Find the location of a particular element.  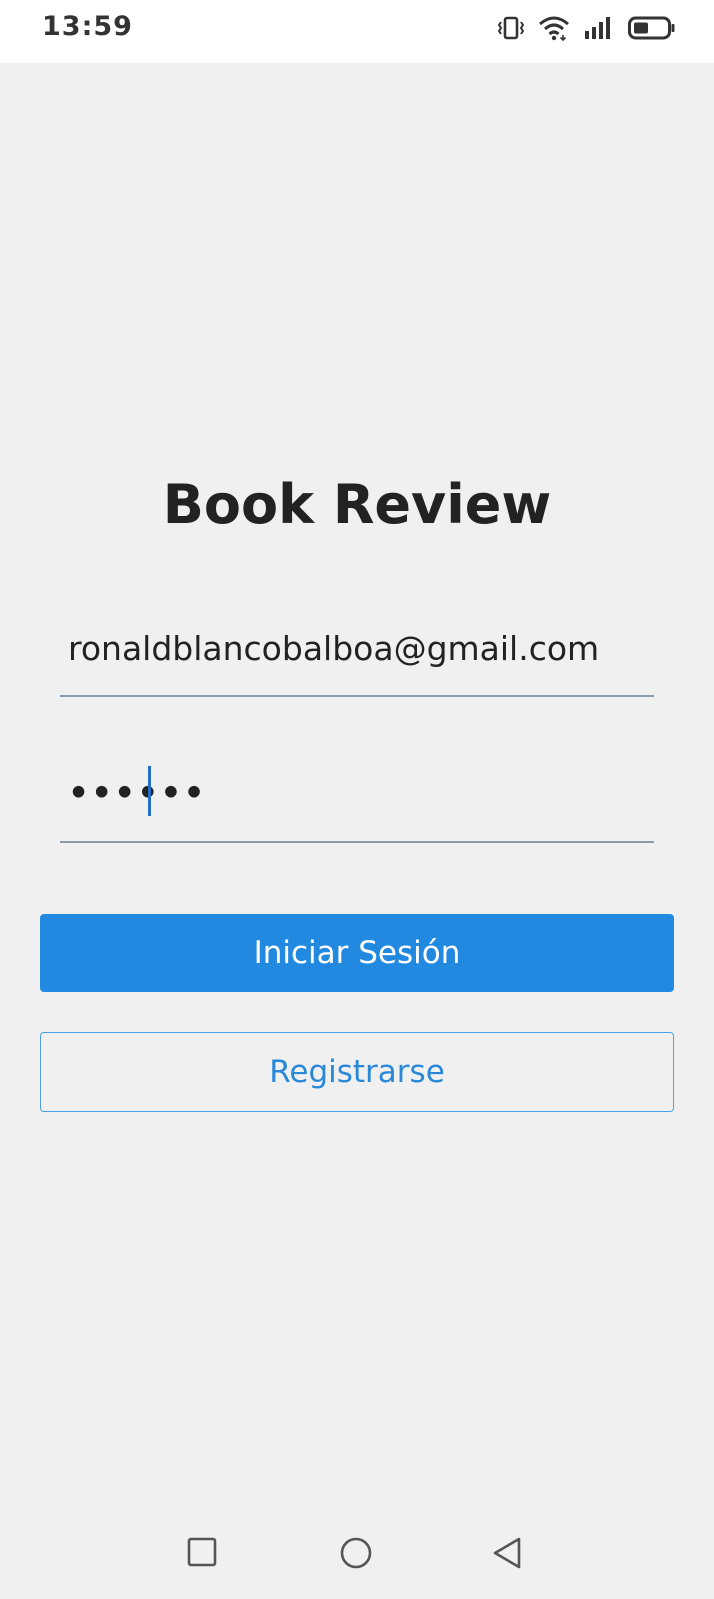

status-icons is located at coordinates (586, 28).